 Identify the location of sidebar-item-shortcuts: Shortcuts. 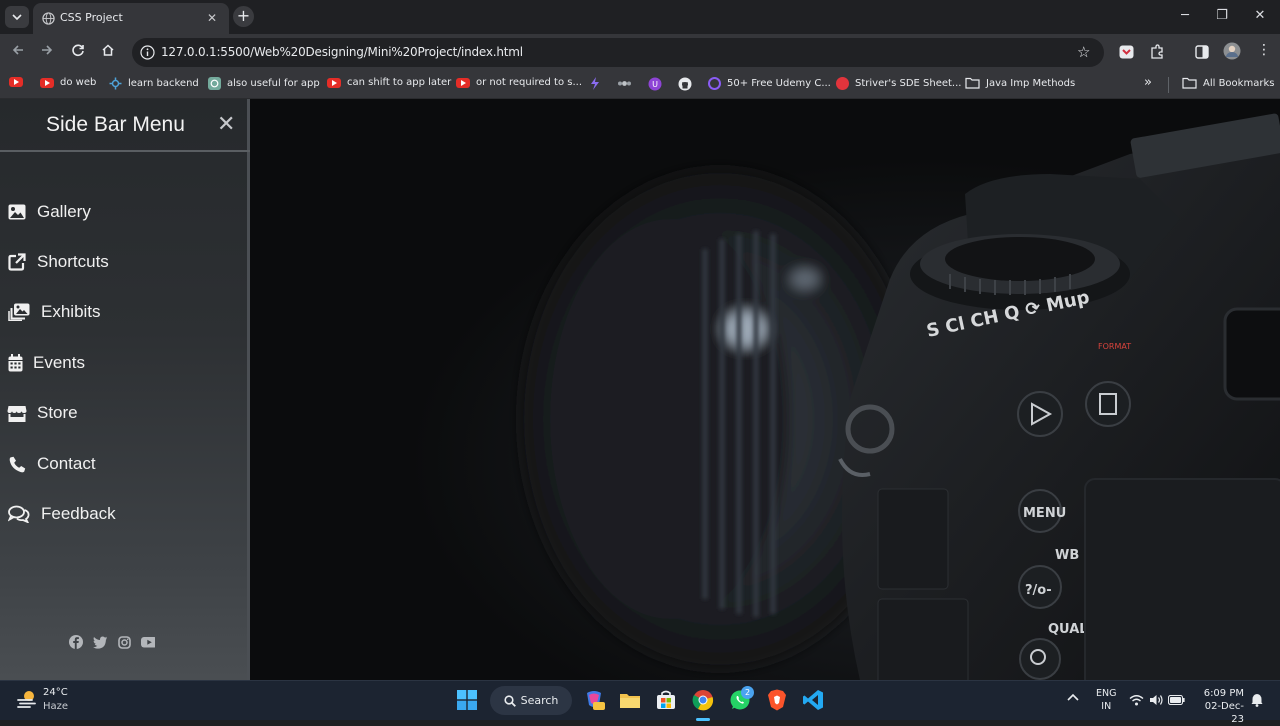
(58, 262).